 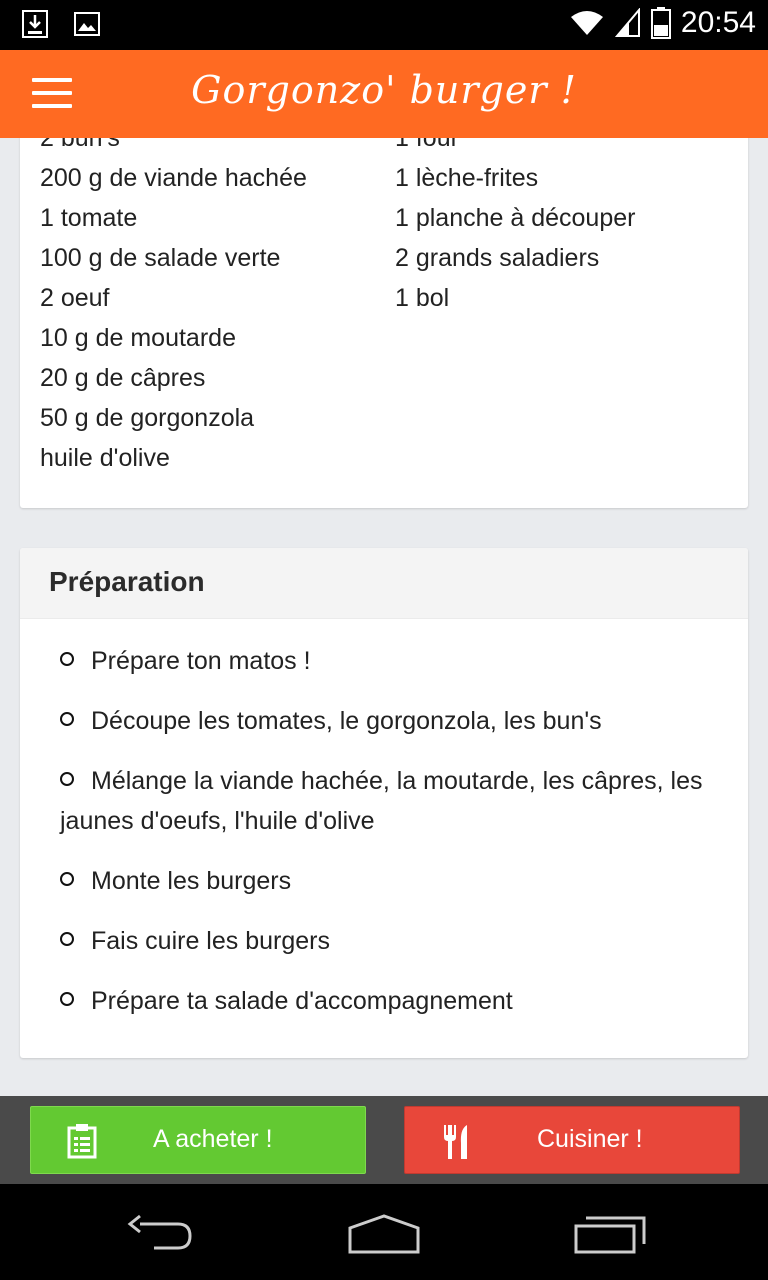 I want to click on step-item: Fais cuire les burgers, so click(x=394, y=941).